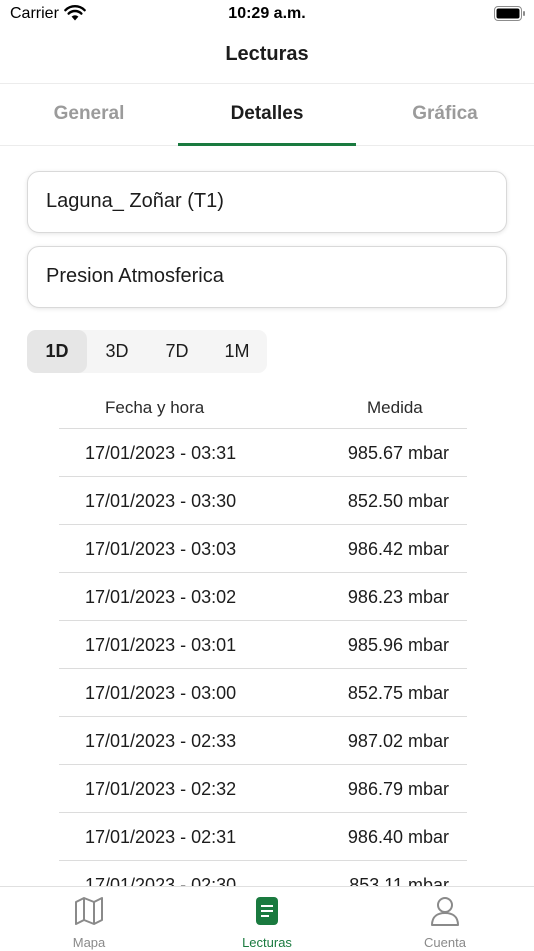  What do you see at coordinates (263, 837) in the screenshot?
I see `table-row: 17/01/2023 - 02:31 986.40 mbar` at bounding box center [263, 837].